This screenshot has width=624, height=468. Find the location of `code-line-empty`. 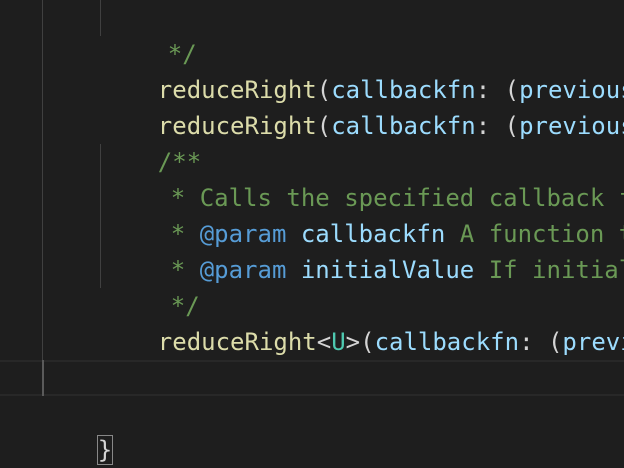

code-line-empty is located at coordinates (312, 342).